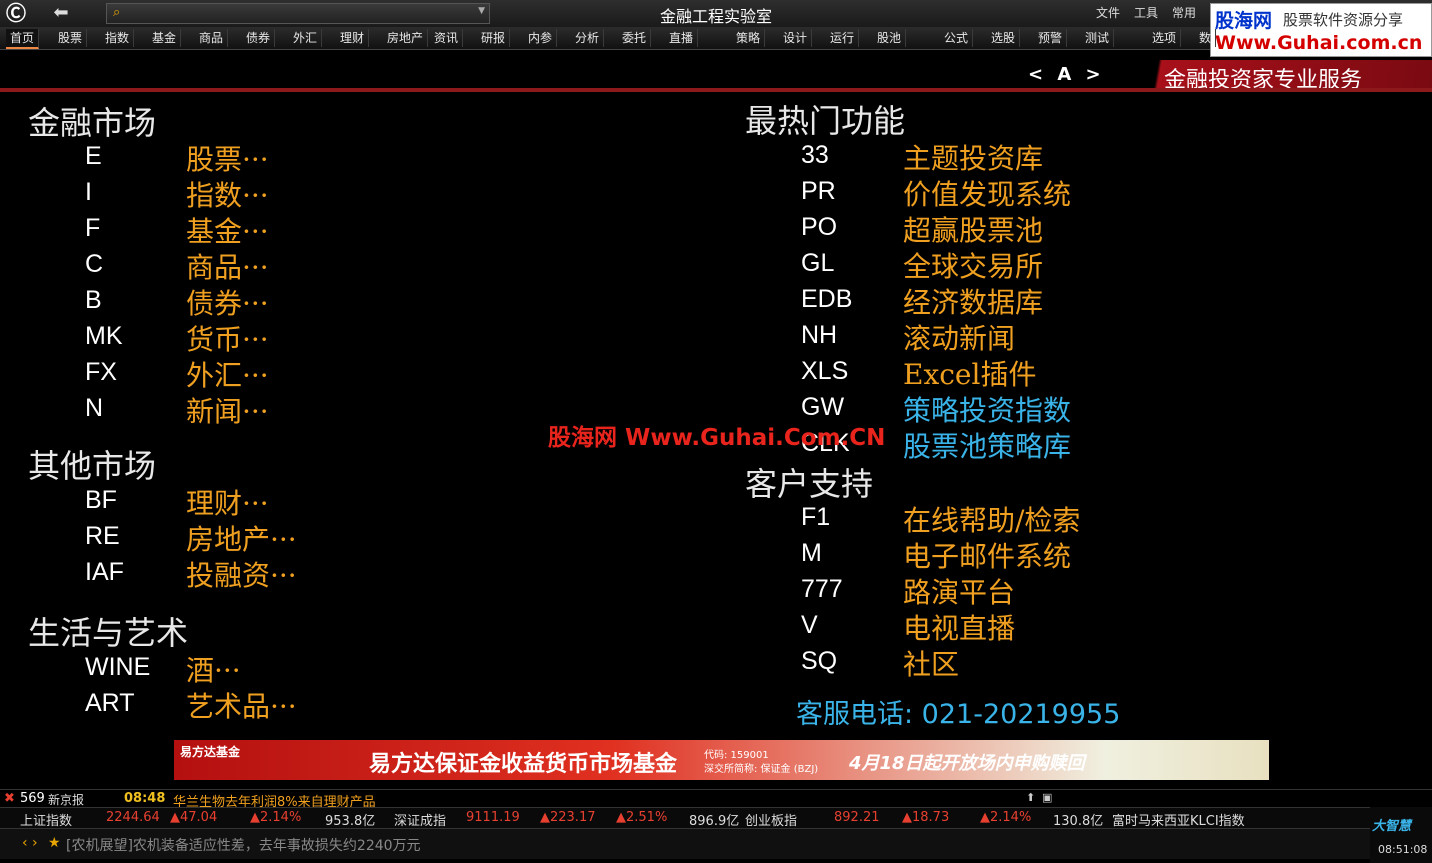 This screenshot has width=1432, height=863. Describe the element at coordinates (1206, 38) in the screenshot. I see `tab-data: 数` at that location.